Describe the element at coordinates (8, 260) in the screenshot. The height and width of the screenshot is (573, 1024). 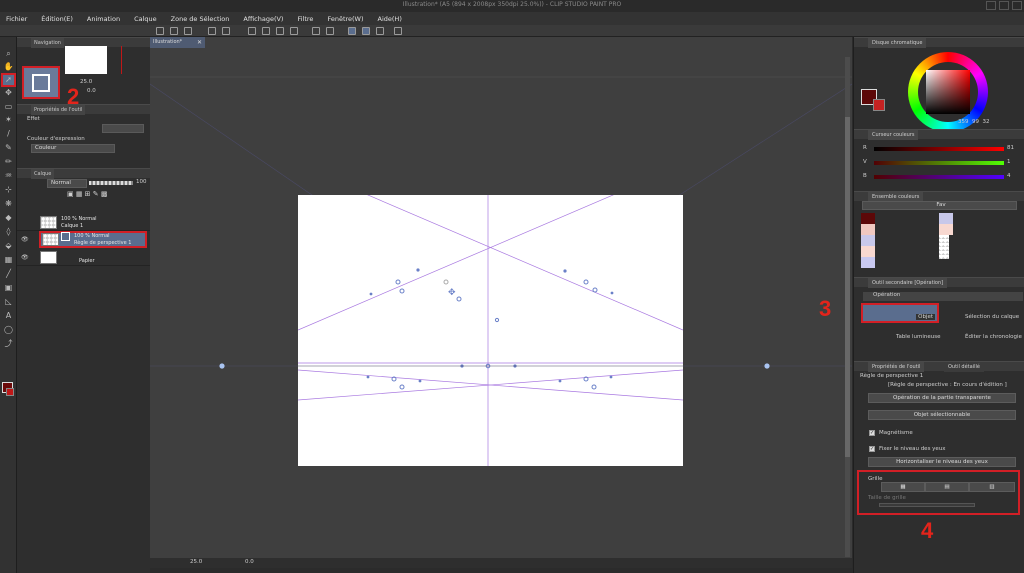
I see `gradient-tool-icon: ▦` at that location.